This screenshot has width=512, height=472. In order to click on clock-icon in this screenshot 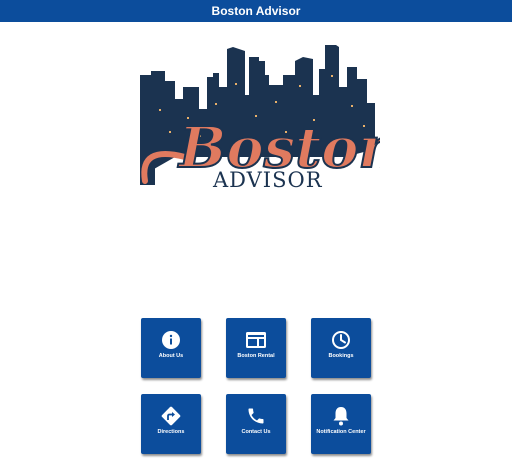, I will do `click(341, 340)`.